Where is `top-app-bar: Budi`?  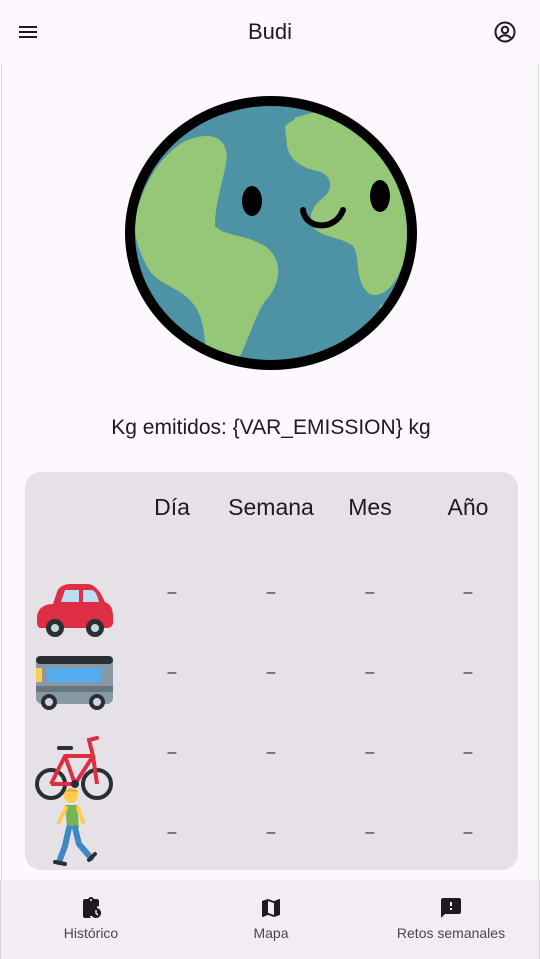 top-app-bar: Budi is located at coordinates (270, 32).